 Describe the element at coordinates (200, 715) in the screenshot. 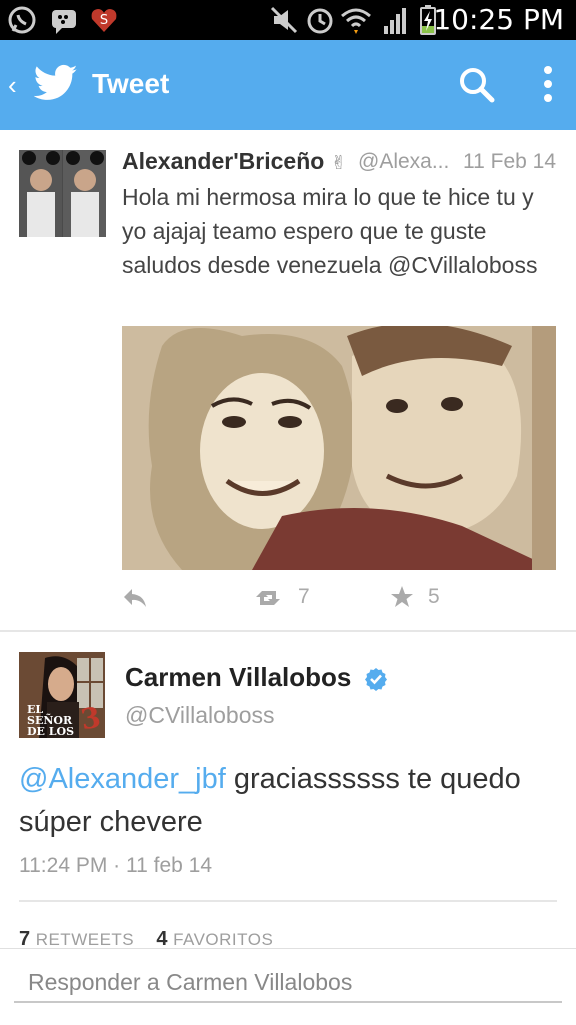

I see `author-handle: @CVillaloboss` at that location.